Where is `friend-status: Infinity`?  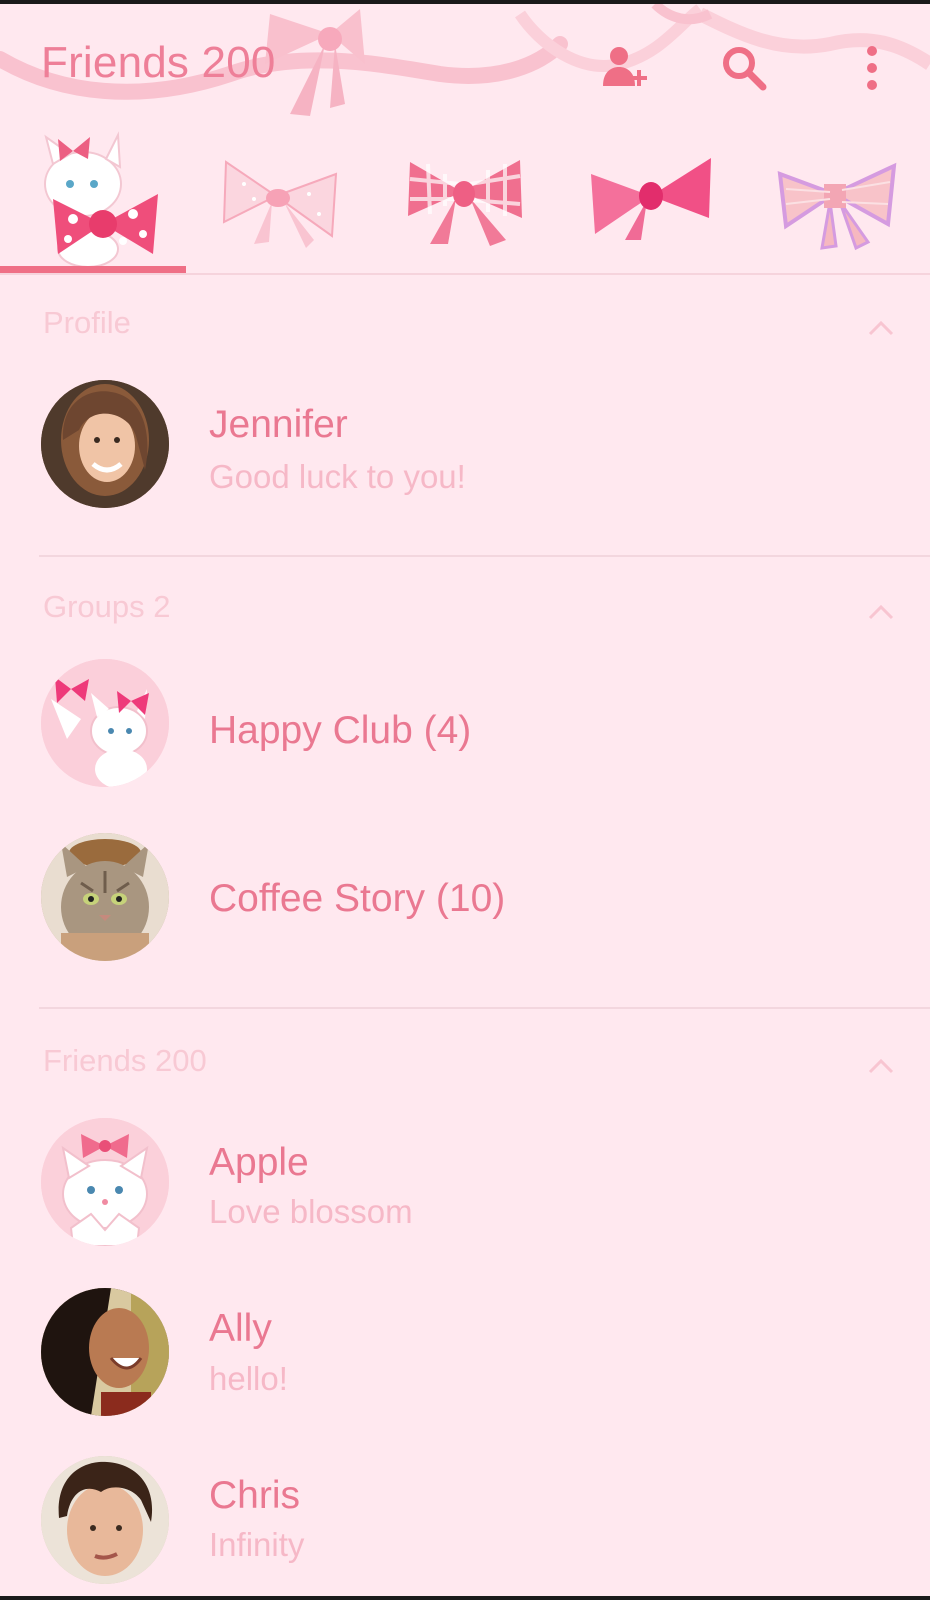
friend-status: Infinity is located at coordinates (257, 1544).